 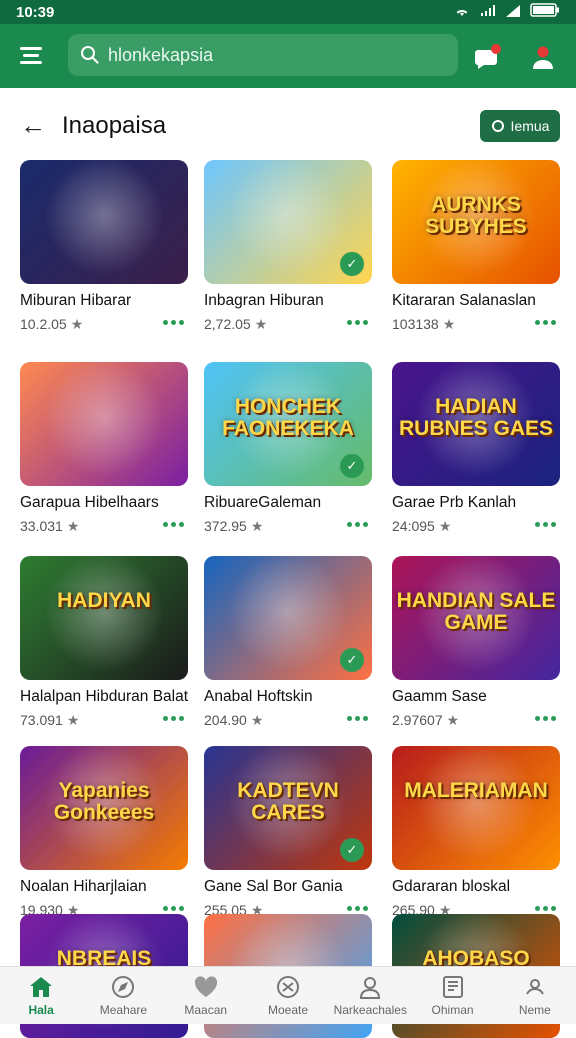 I want to click on game-thumbnail: HADIAN RUBNES GAES, so click(x=476, y=424).